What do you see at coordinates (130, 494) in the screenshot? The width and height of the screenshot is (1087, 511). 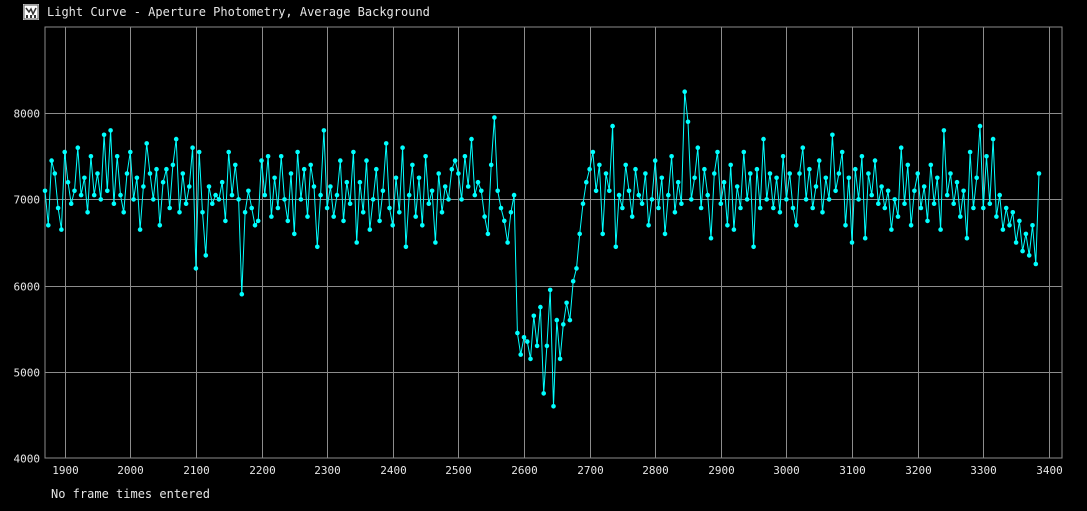 I see `status-message: No frame times entered` at bounding box center [130, 494].